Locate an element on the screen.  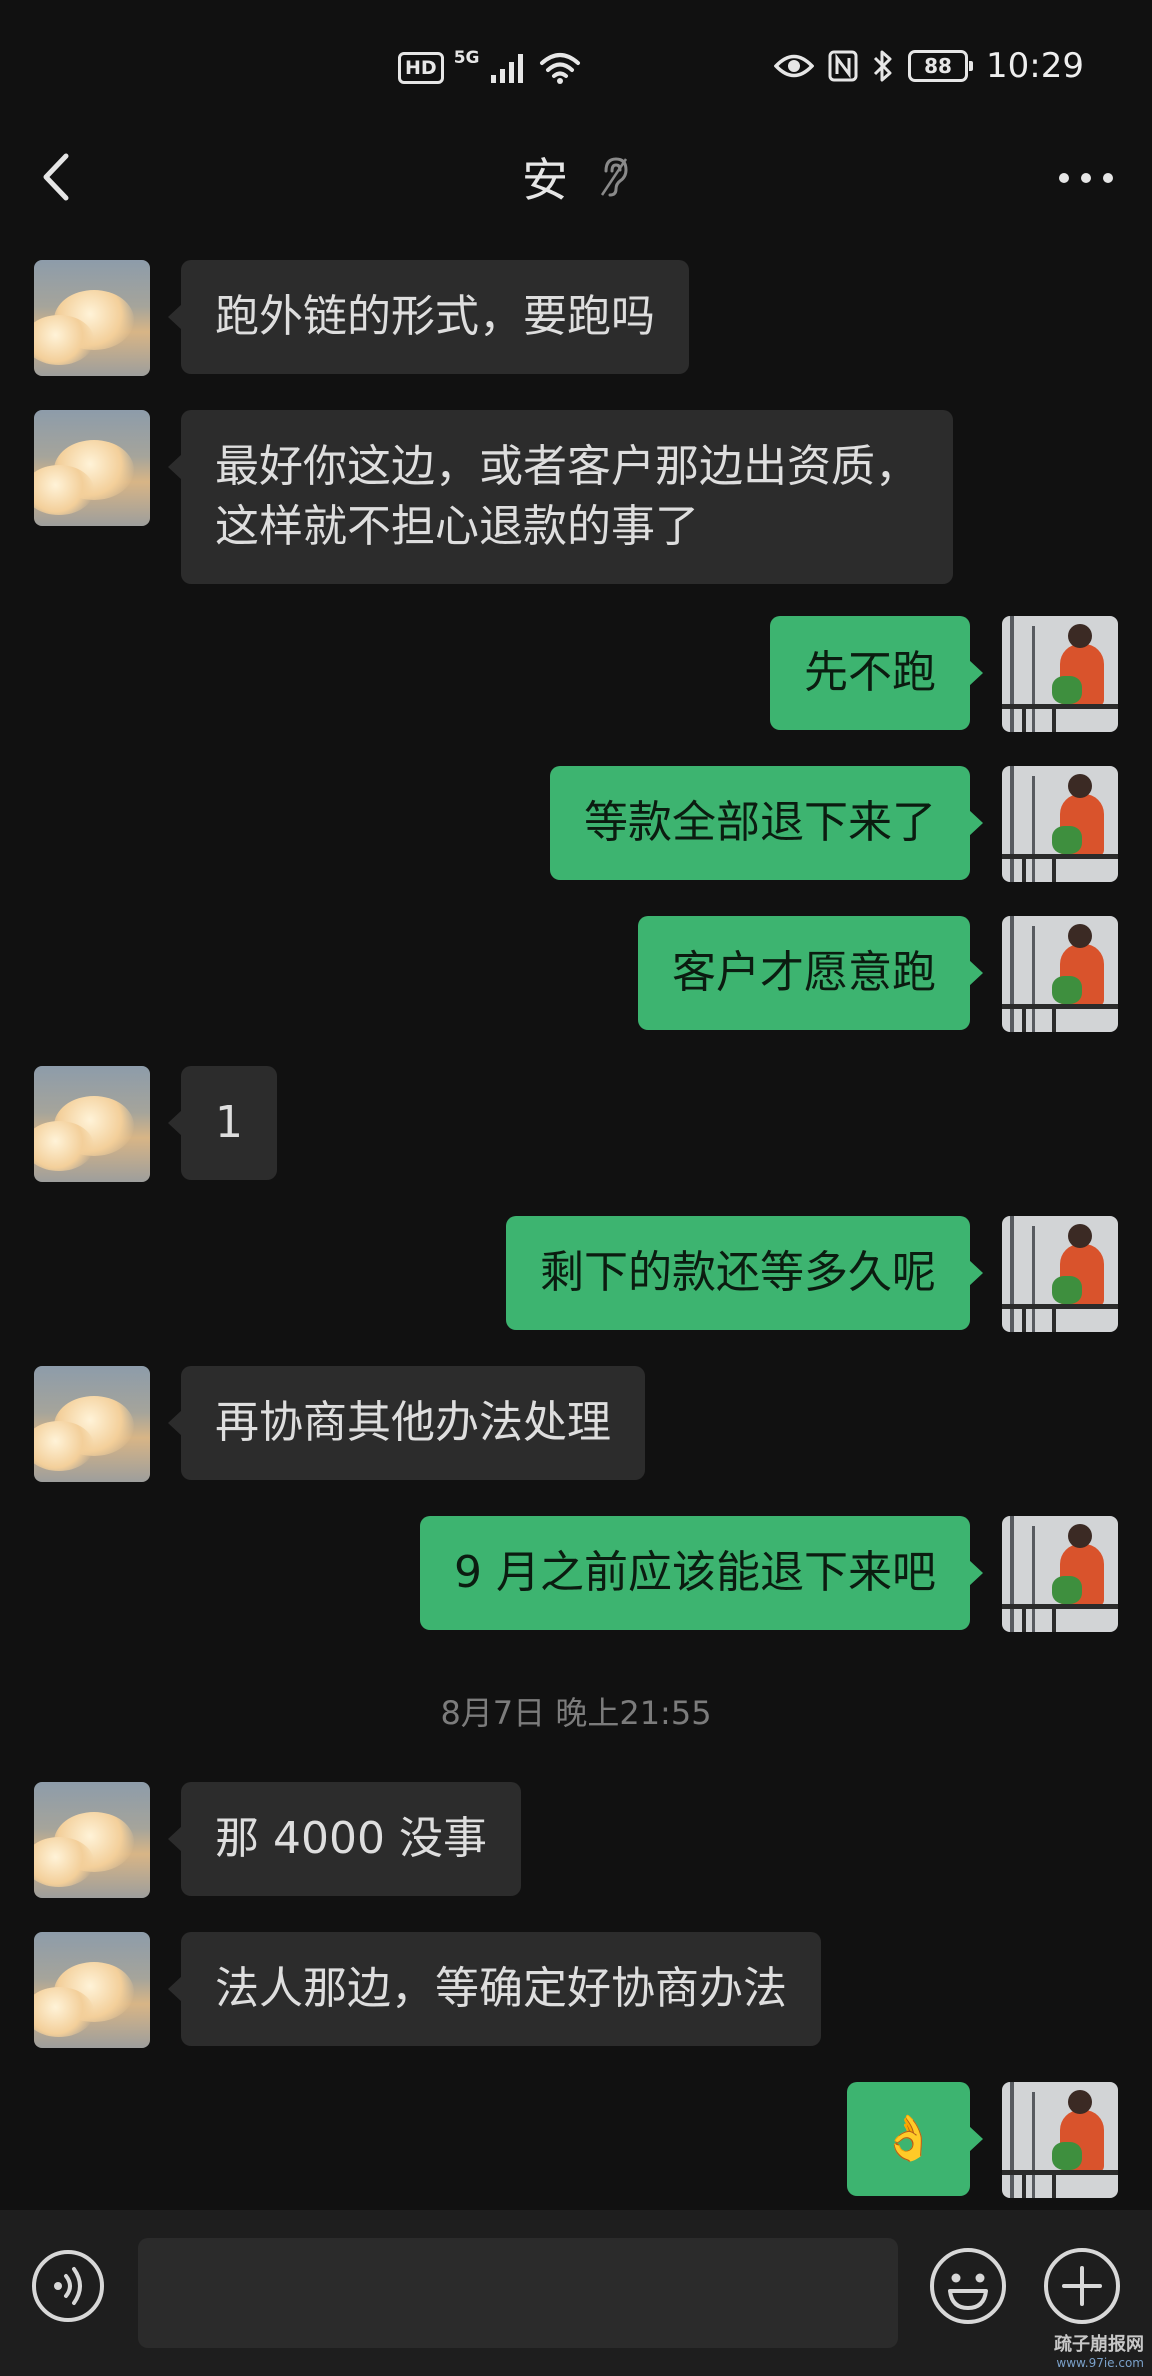
voice-icon is located at coordinates (68, 2286).